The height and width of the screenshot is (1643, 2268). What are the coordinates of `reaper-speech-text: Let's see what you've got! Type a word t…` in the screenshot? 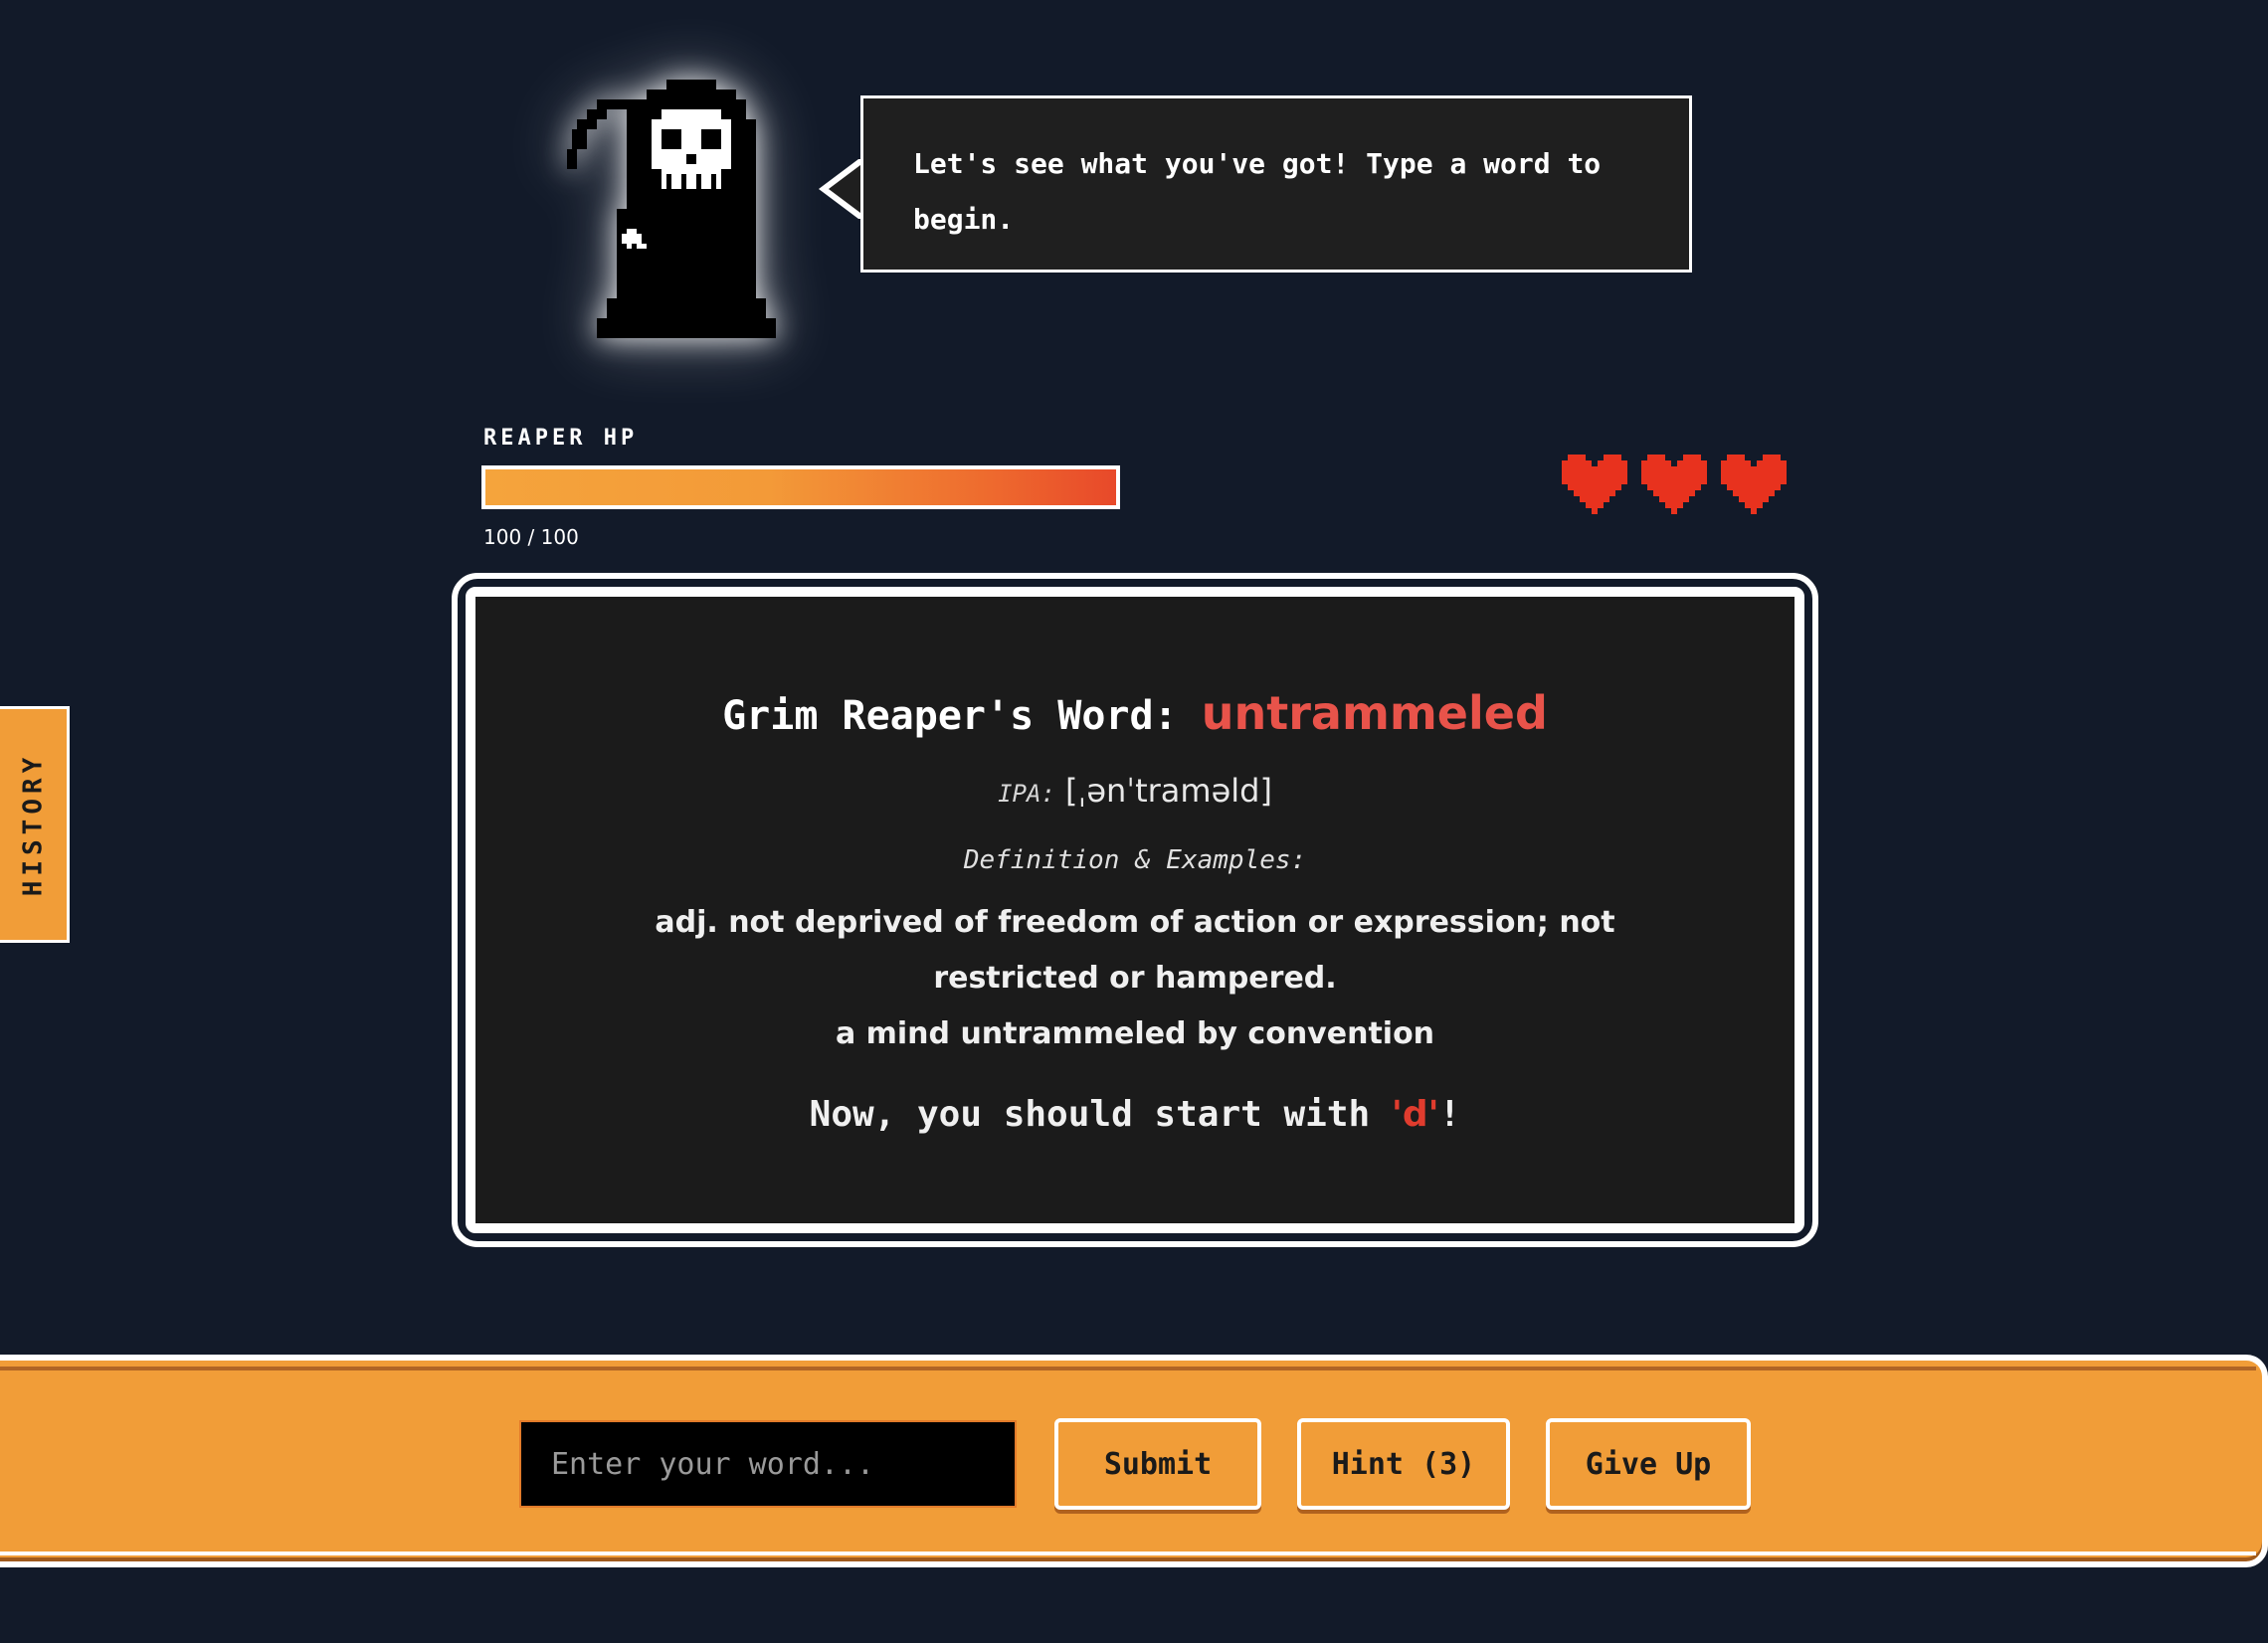 It's located at (1257, 191).